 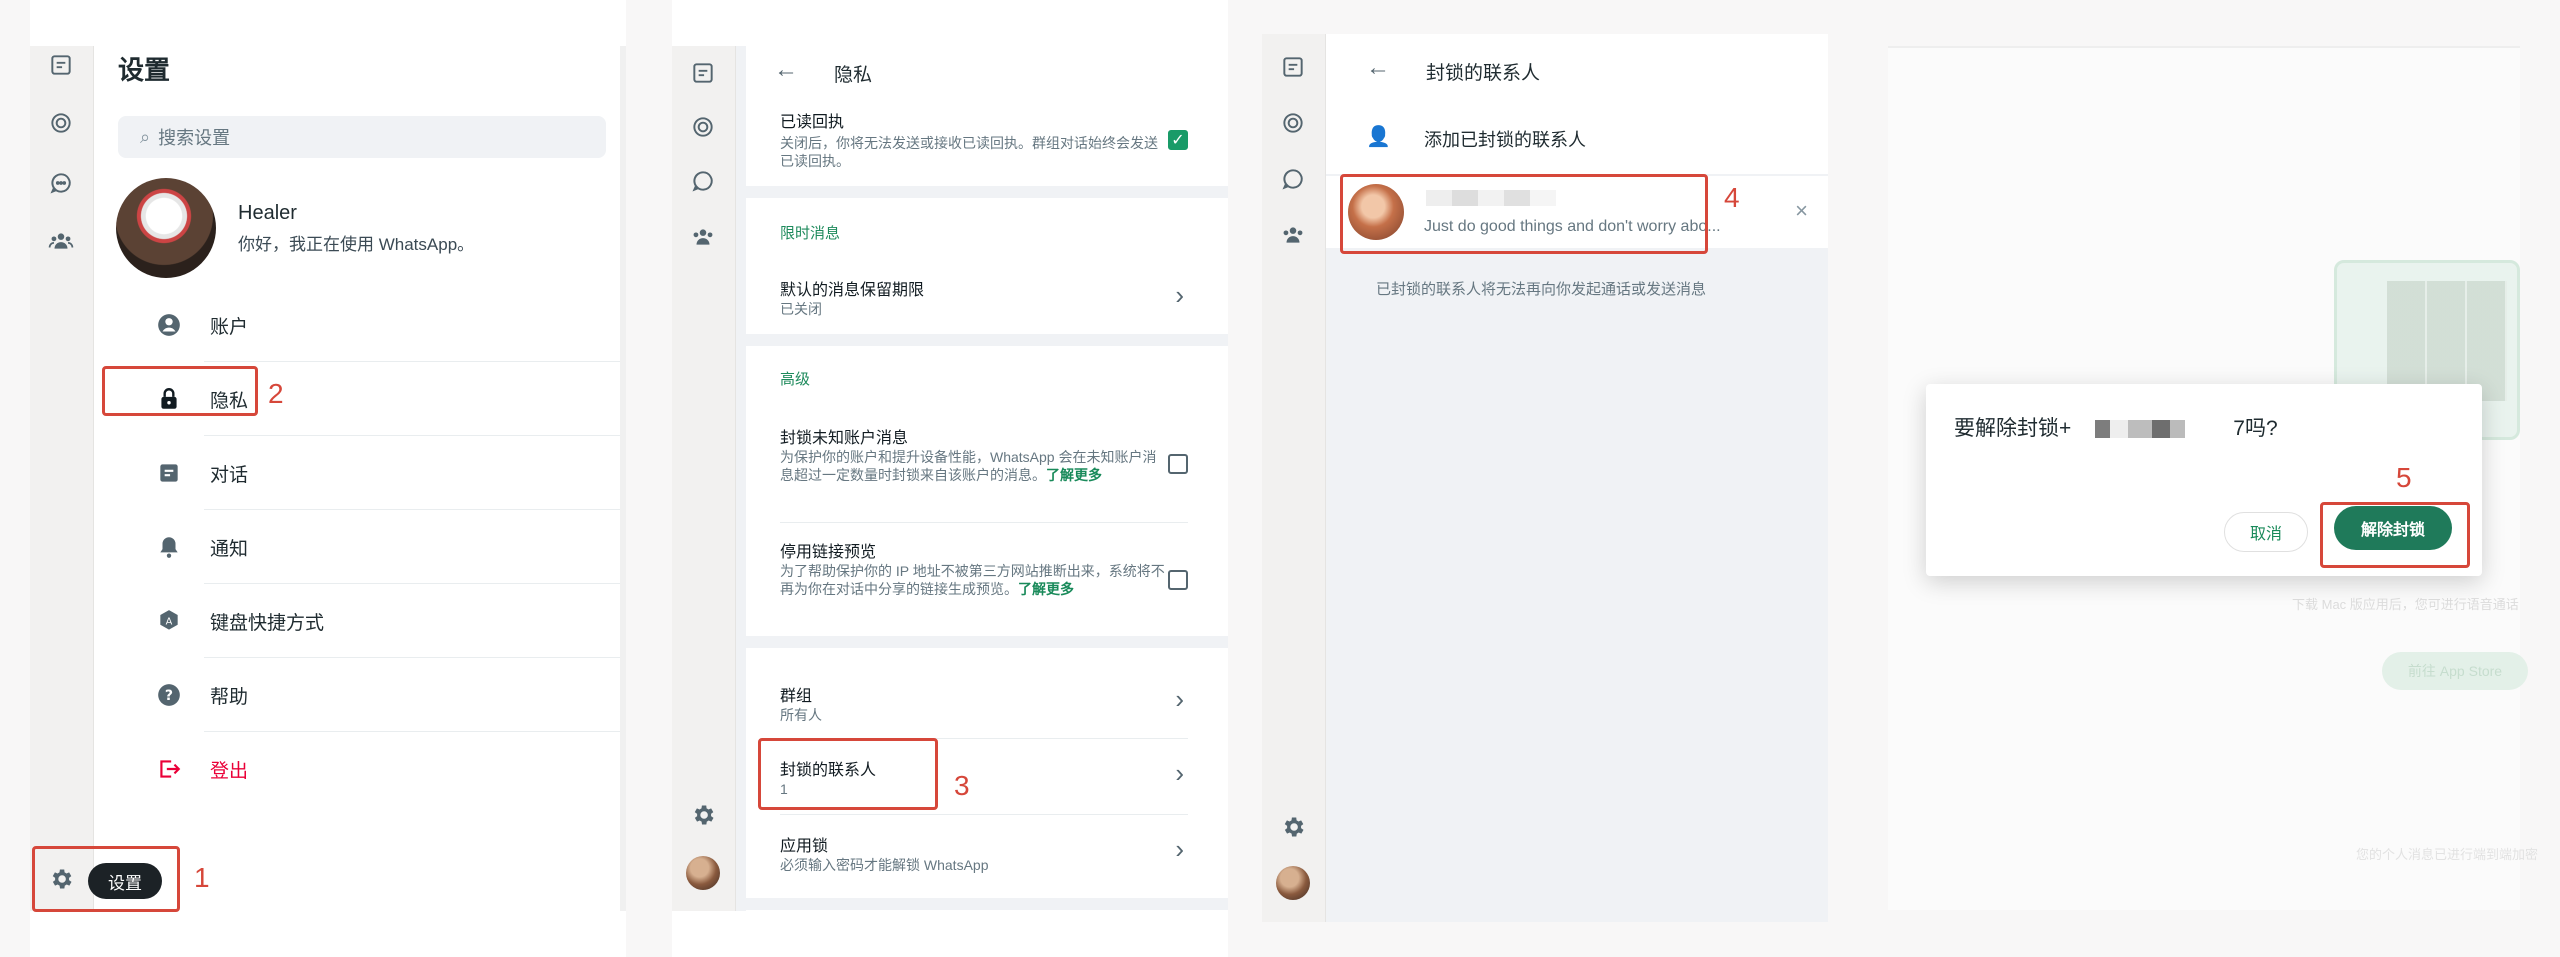 What do you see at coordinates (2447, 854) in the screenshot?
I see `encryption-footer: 您的个人消息已进行端到端加密` at bounding box center [2447, 854].